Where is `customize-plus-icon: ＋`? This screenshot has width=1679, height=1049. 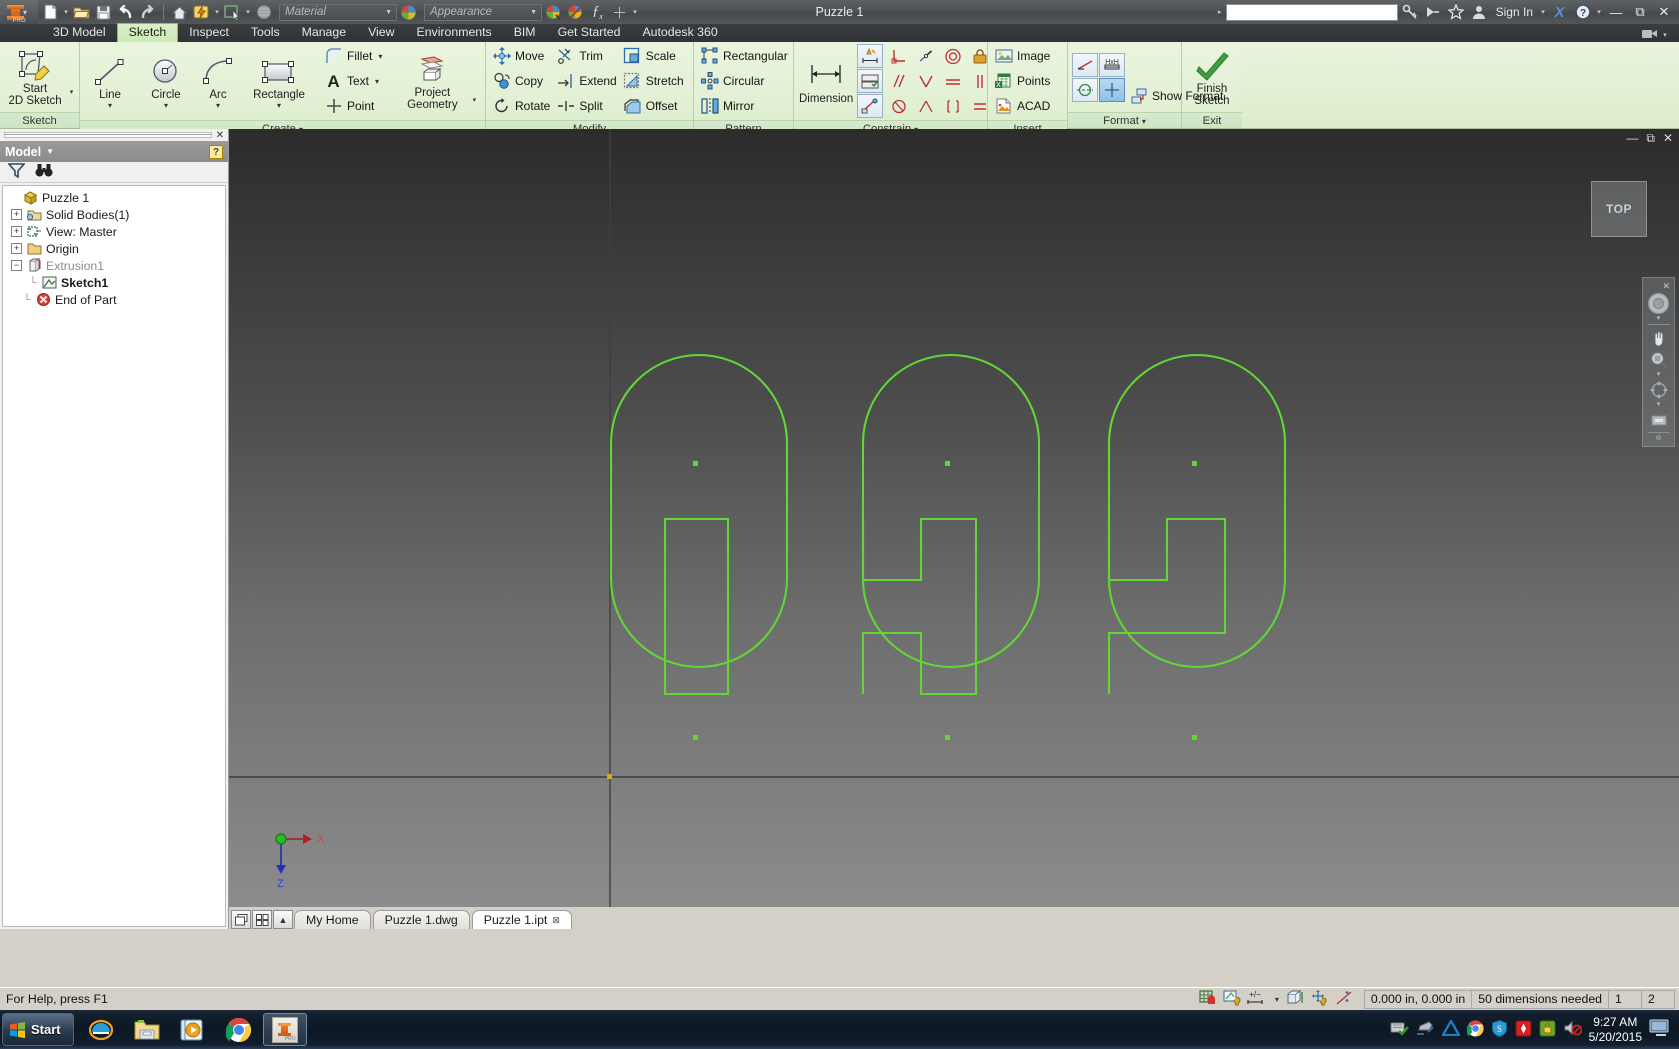
customize-plus-icon: ＋ is located at coordinates (619, 12).